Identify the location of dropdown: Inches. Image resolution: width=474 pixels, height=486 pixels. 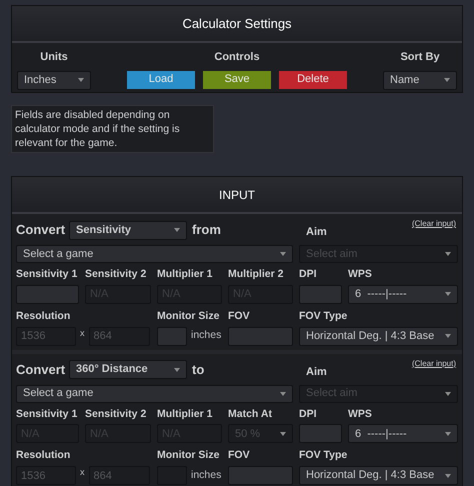
(54, 80).